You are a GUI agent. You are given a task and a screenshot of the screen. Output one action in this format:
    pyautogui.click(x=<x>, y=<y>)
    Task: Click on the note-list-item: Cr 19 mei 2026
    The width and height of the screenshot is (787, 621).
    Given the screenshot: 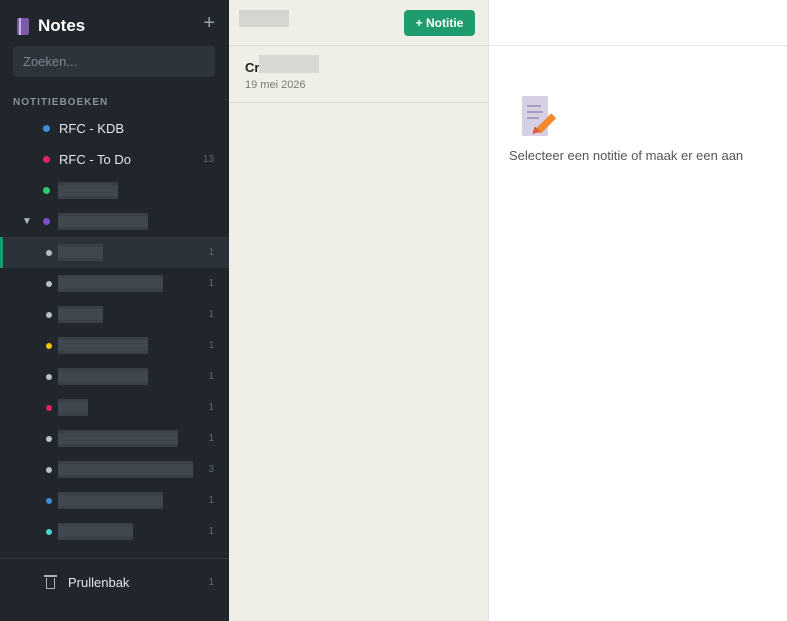 What is the action you would take?
    pyautogui.click(x=358, y=74)
    